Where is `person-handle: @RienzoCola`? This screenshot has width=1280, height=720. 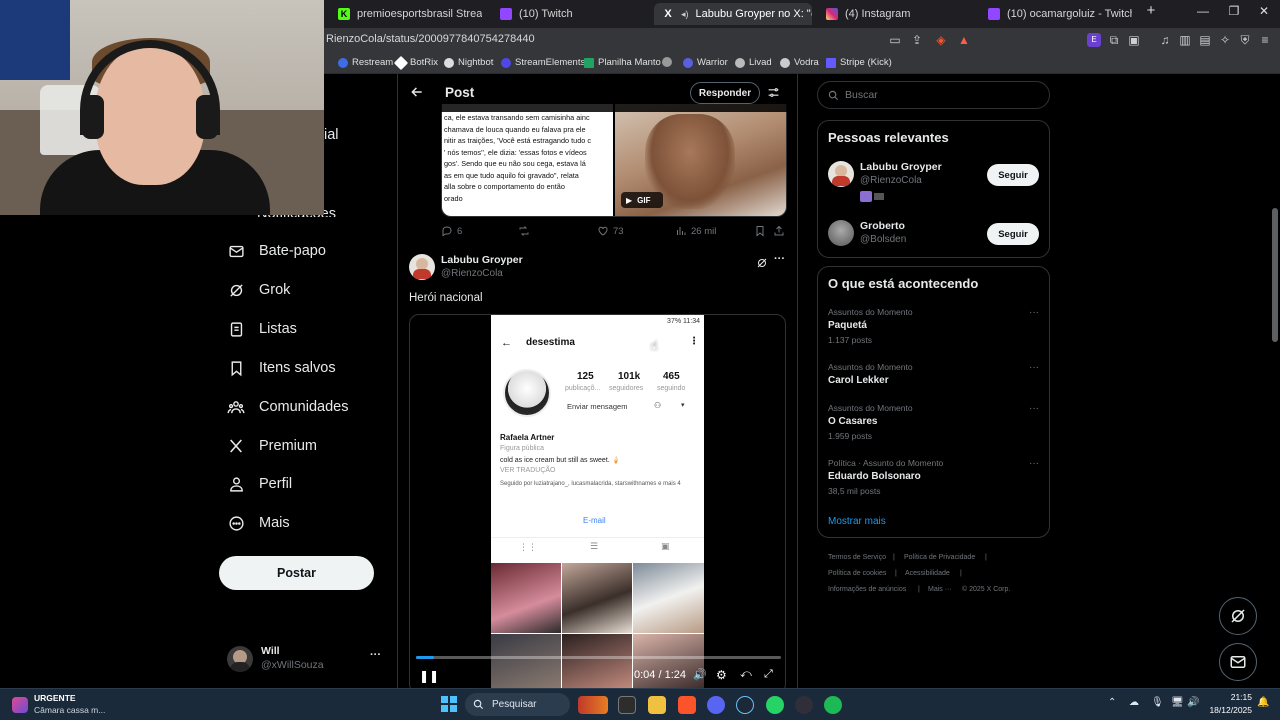
person-handle: @RienzoCola is located at coordinates (891, 180).